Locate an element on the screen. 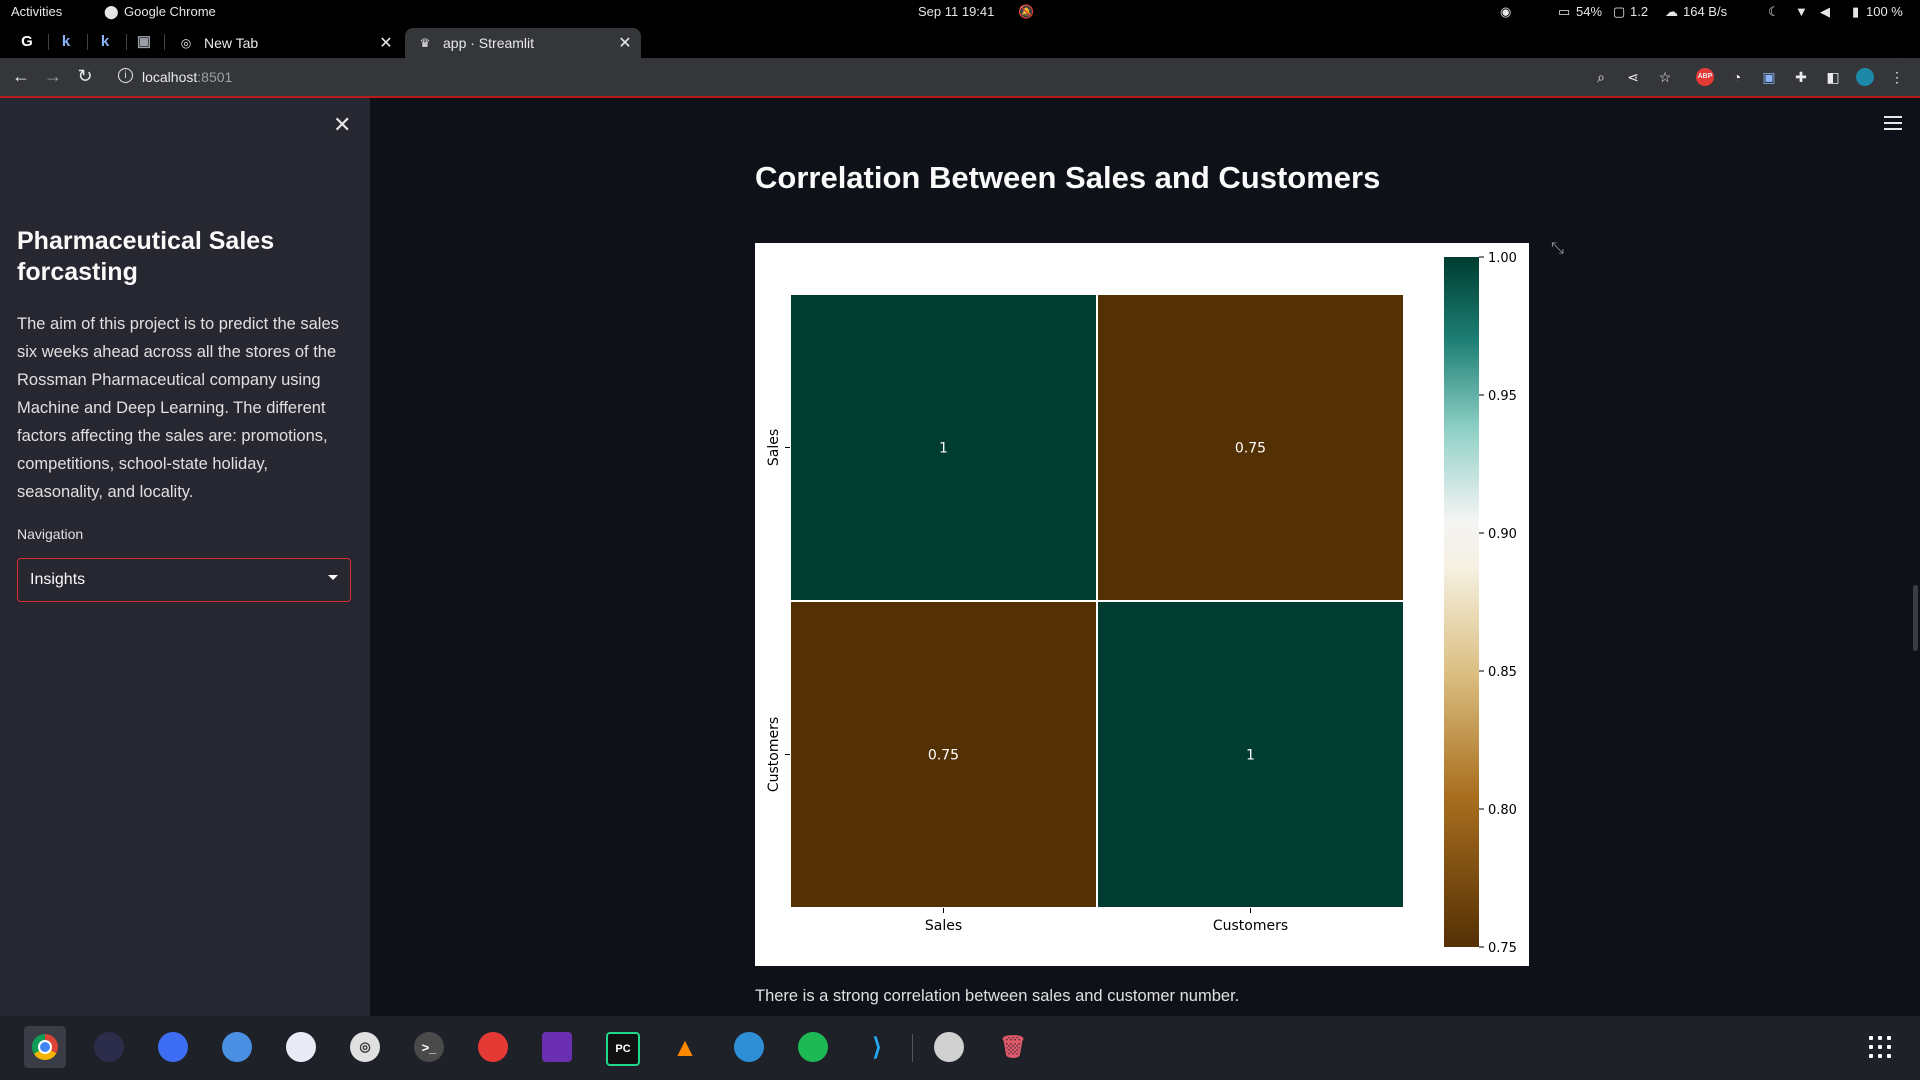  forward-icon: → is located at coordinates (53, 76).